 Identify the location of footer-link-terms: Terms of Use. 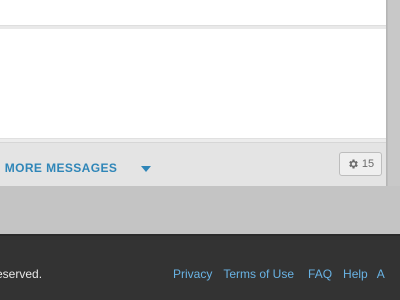
(258, 274).